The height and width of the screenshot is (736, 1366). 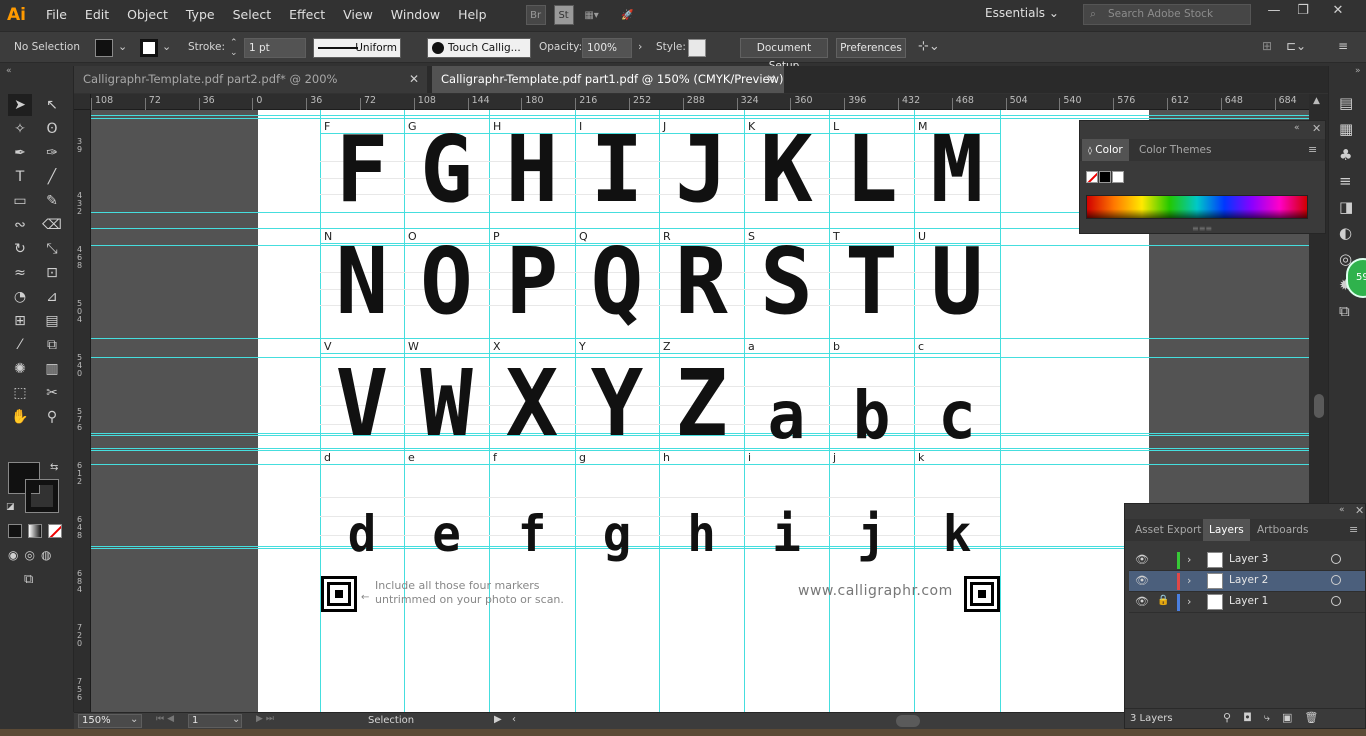 What do you see at coordinates (46, 555) in the screenshot?
I see `draw-inside-icon: ◍` at bounding box center [46, 555].